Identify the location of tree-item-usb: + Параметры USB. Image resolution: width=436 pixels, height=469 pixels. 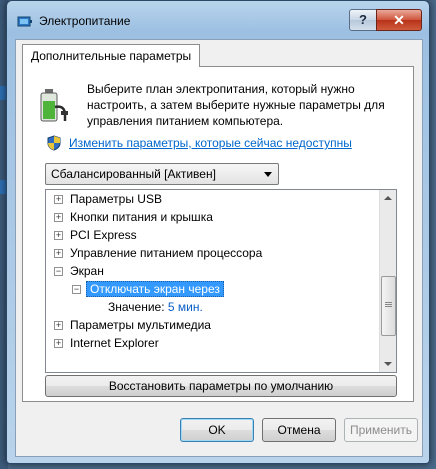
(108, 199).